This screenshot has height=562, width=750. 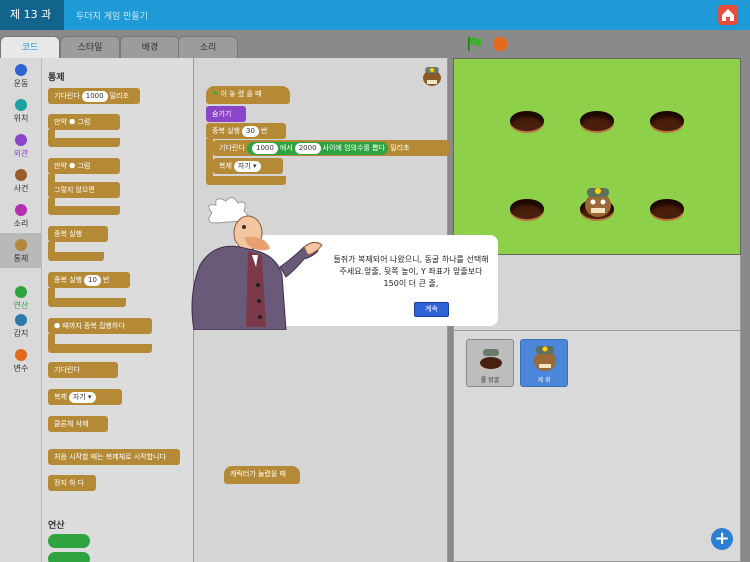 I want to click on block-label: 중복 실행, so click(x=226, y=131).